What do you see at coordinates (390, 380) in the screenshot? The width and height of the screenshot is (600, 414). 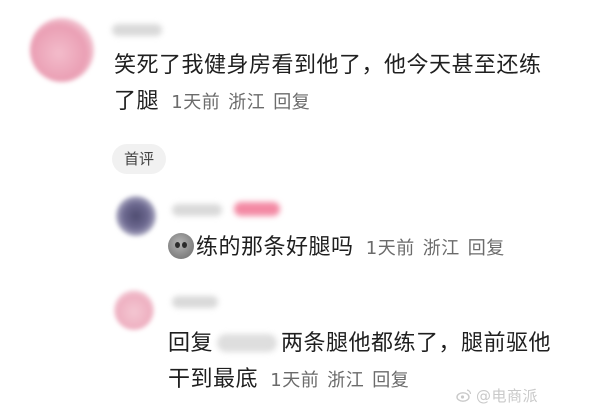 I see `reply2-reply-button: 回复` at bounding box center [390, 380].